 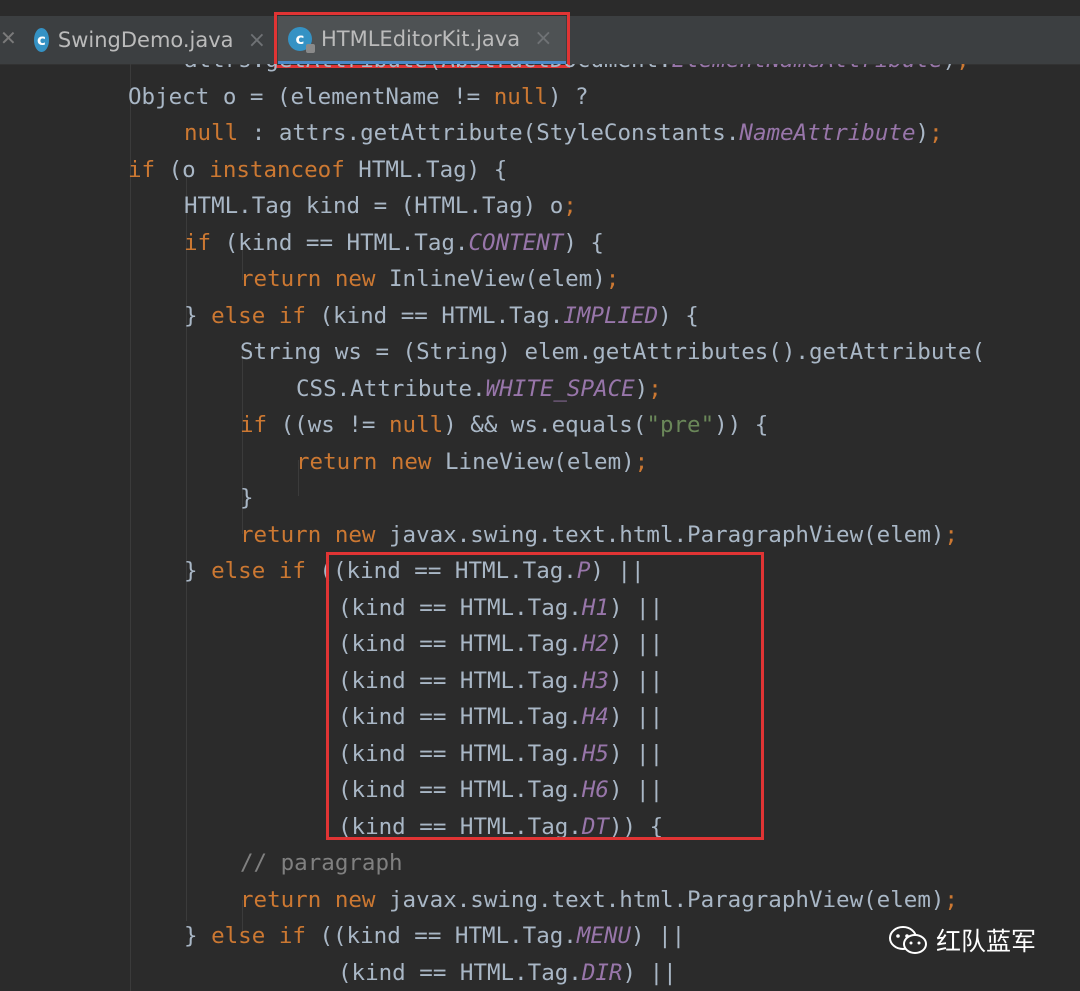 What do you see at coordinates (986, 941) in the screenshot?
I see `watermark-text: 红队蓝军` at bounding box center [986, 941].